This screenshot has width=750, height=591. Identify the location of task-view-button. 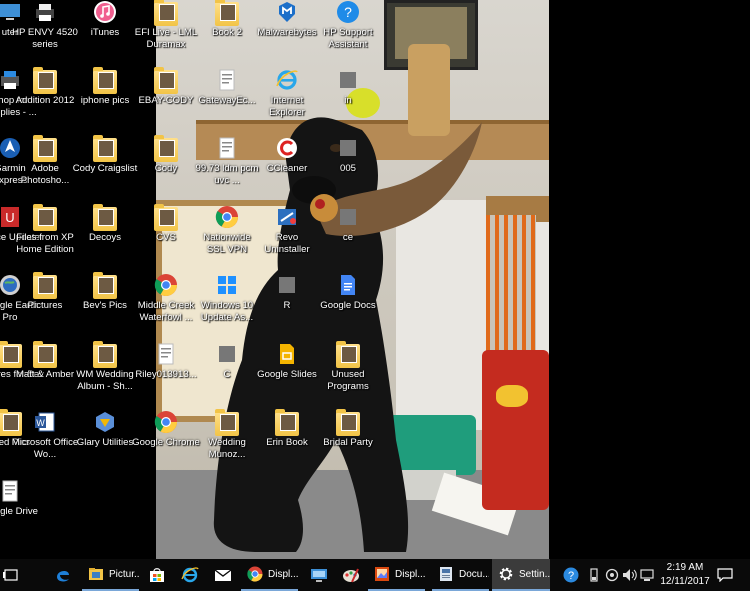
(11, 575).